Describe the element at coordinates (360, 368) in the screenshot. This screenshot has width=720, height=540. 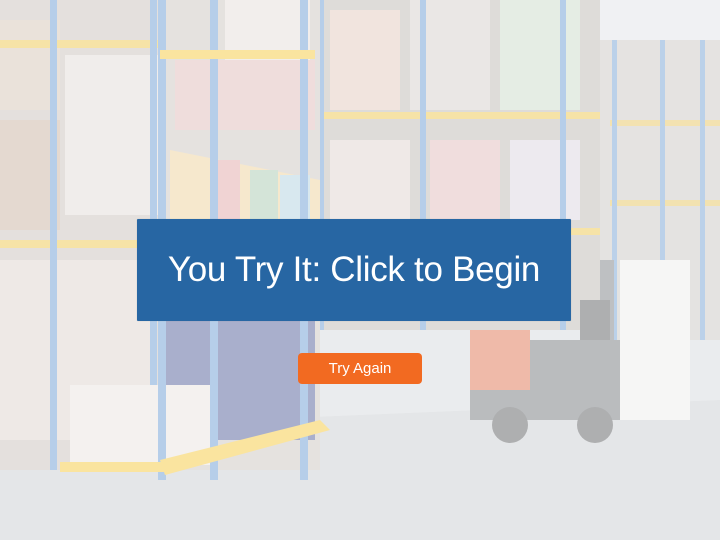
I see `try-again-button: Try Again` at that location.